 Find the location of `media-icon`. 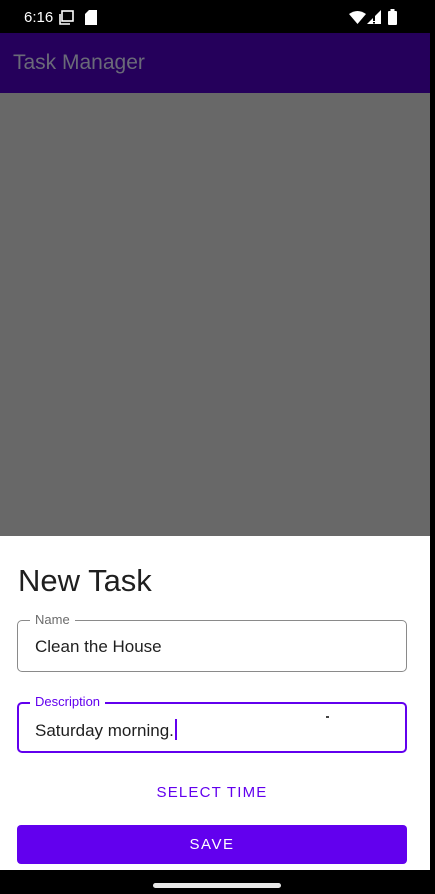

media-icon is located at coordinates (66, 20).